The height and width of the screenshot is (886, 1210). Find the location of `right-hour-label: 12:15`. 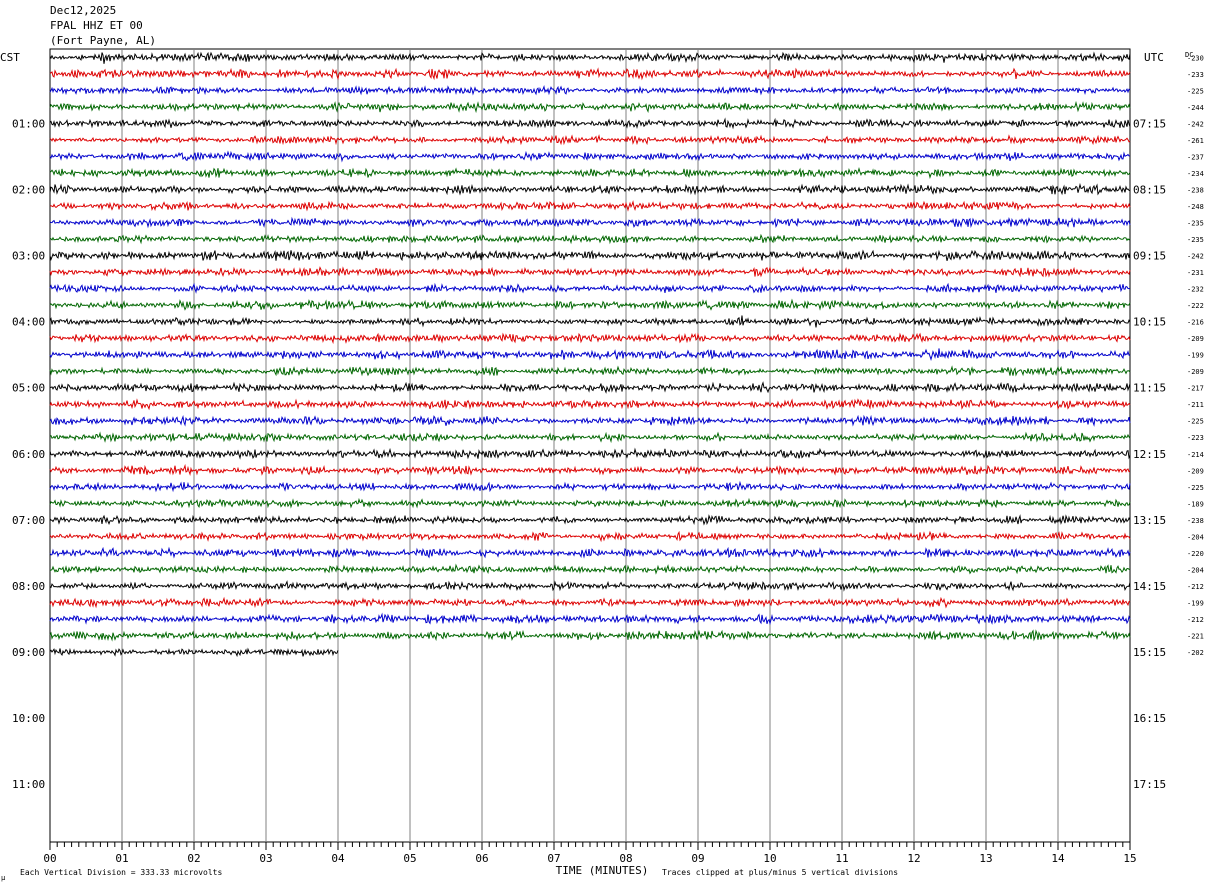

right-hour-label: 12:15 is located at coordinates (1149, 454).